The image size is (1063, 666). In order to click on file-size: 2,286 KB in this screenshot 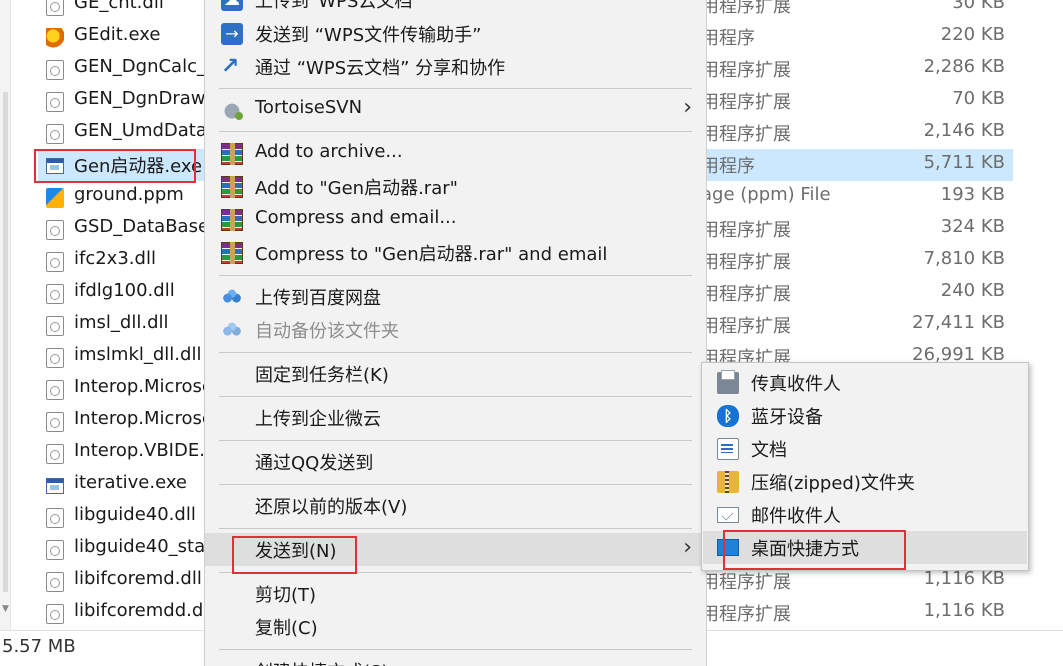, I will do `click(964, 66)`.